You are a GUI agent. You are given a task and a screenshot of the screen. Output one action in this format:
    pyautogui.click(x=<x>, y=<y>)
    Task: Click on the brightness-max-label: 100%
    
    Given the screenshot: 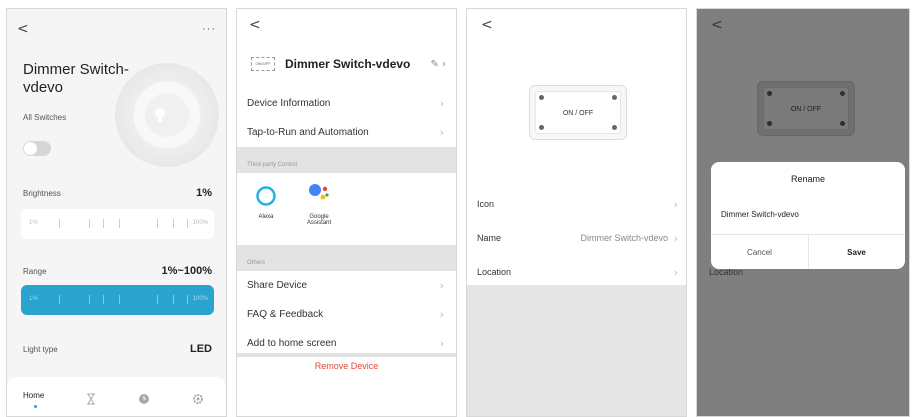 What is the action you would take?
    pyautogui.click(x=200, y=223)
    